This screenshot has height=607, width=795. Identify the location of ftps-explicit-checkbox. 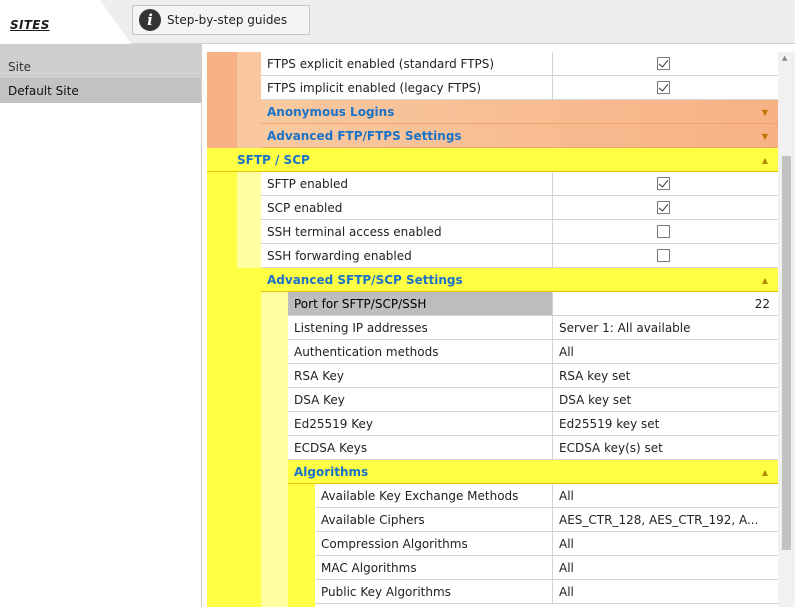
(663, 63).